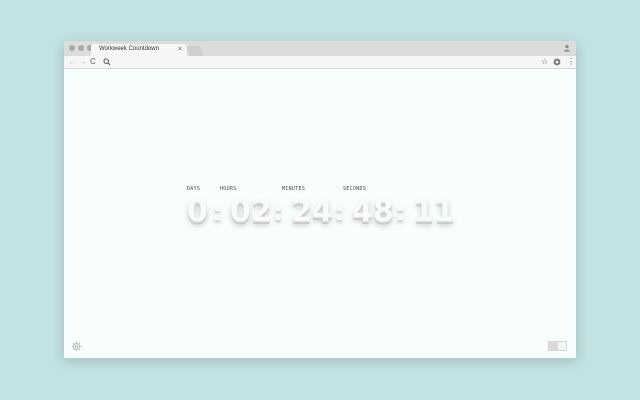  I want to click on profile-icon, so click(567, 48).